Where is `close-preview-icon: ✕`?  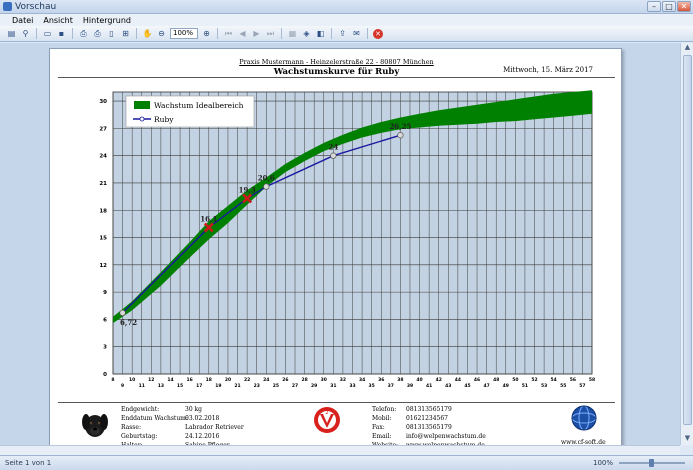
close-preview-icon: ✕ is located at coordinates (378, 33).